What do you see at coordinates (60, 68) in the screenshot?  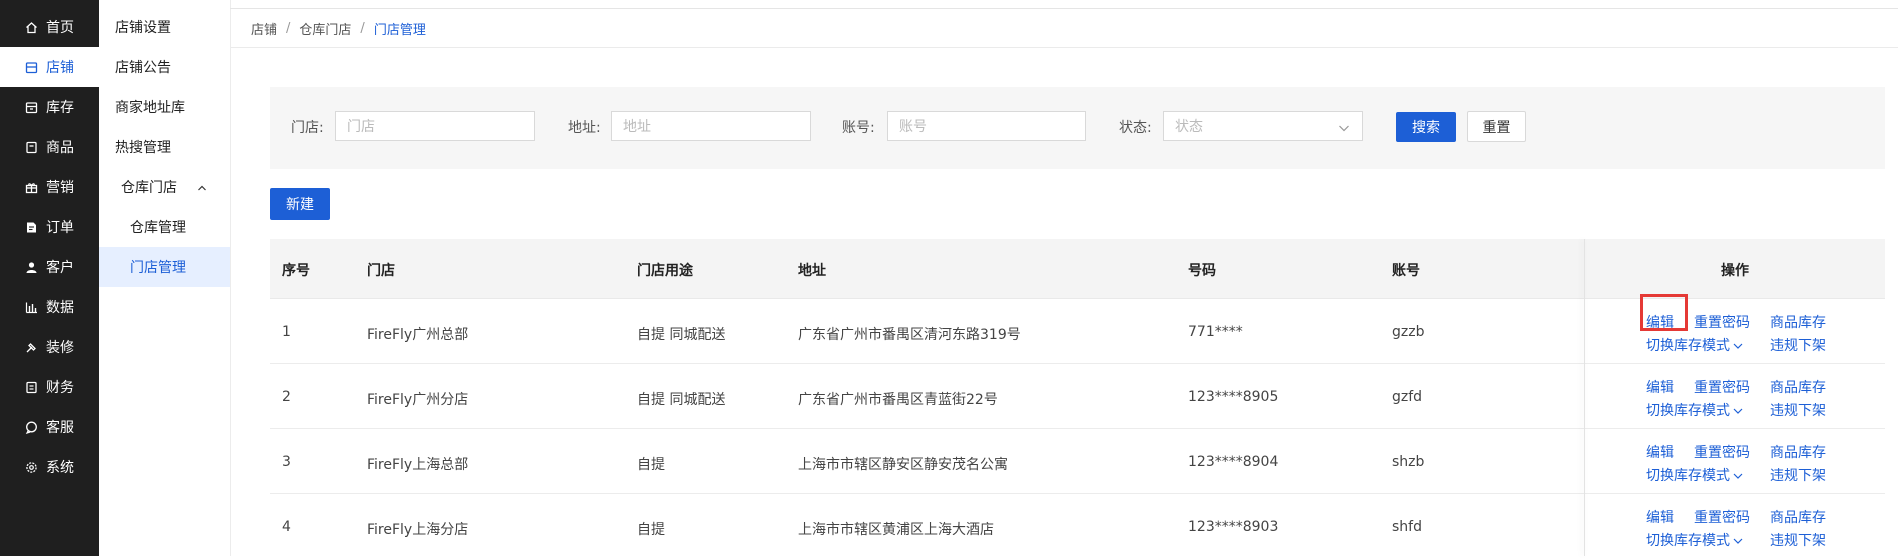 I see `nav-label: 店铺` at bounding box center [60, 68].